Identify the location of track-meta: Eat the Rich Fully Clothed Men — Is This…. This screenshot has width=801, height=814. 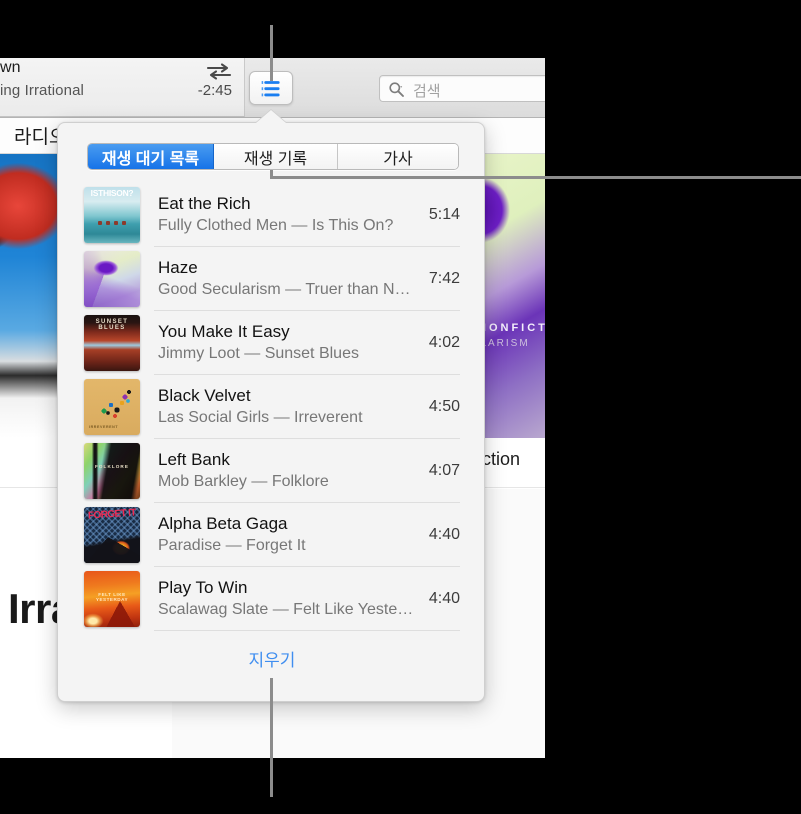
(288, 215).